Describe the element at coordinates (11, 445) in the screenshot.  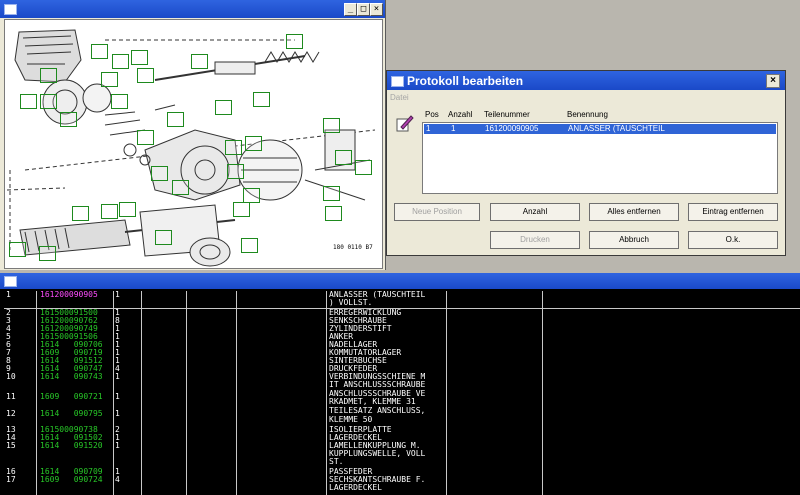
I see `row-pos: 15` at that location.